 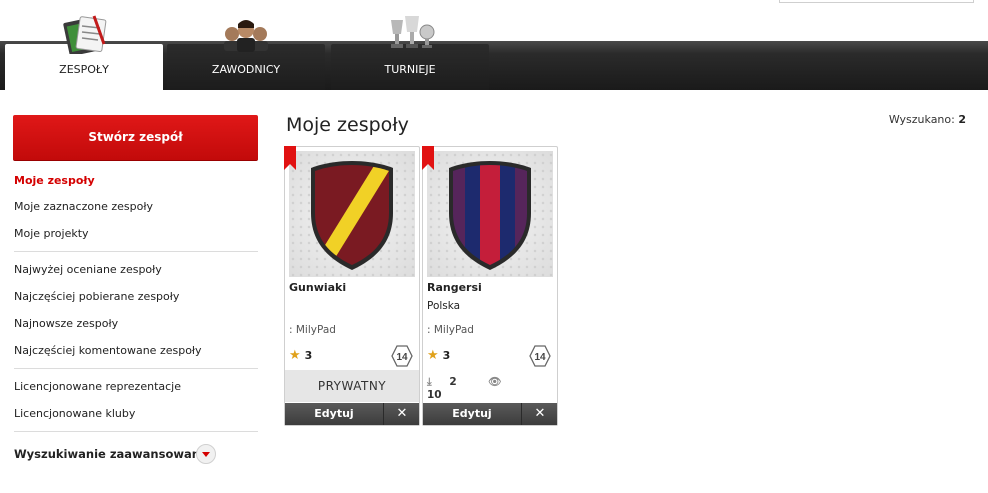 I want to click on team-country: Polska, so click(x=444, y=306).